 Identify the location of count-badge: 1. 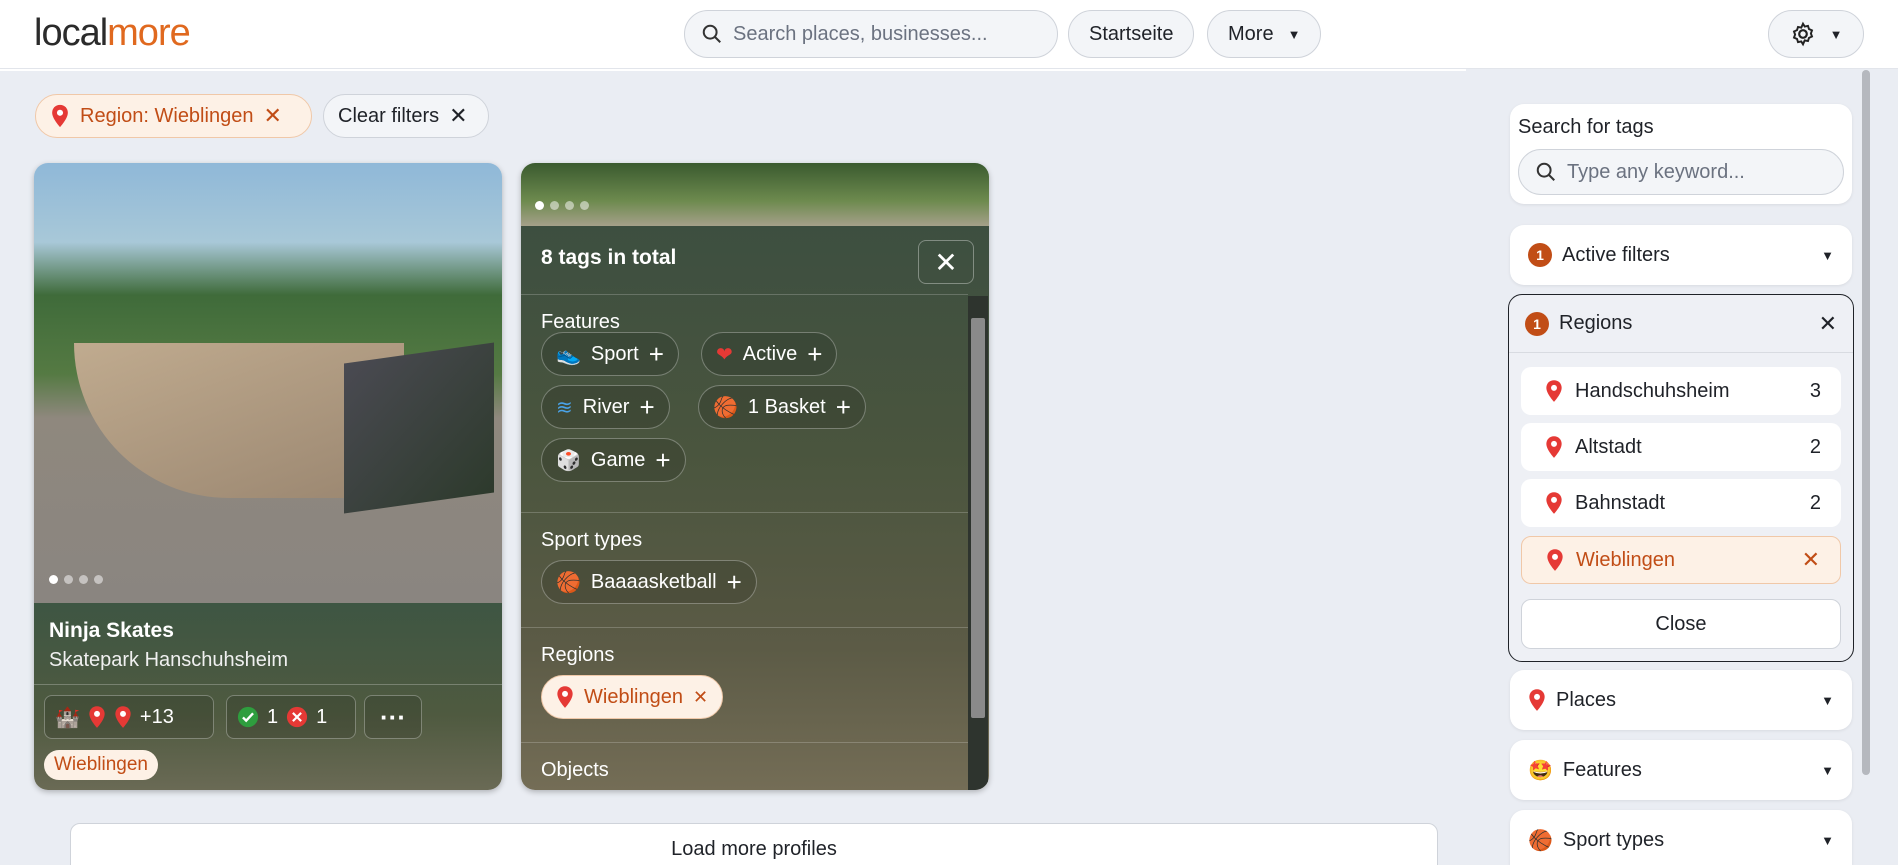
(1537, 323).